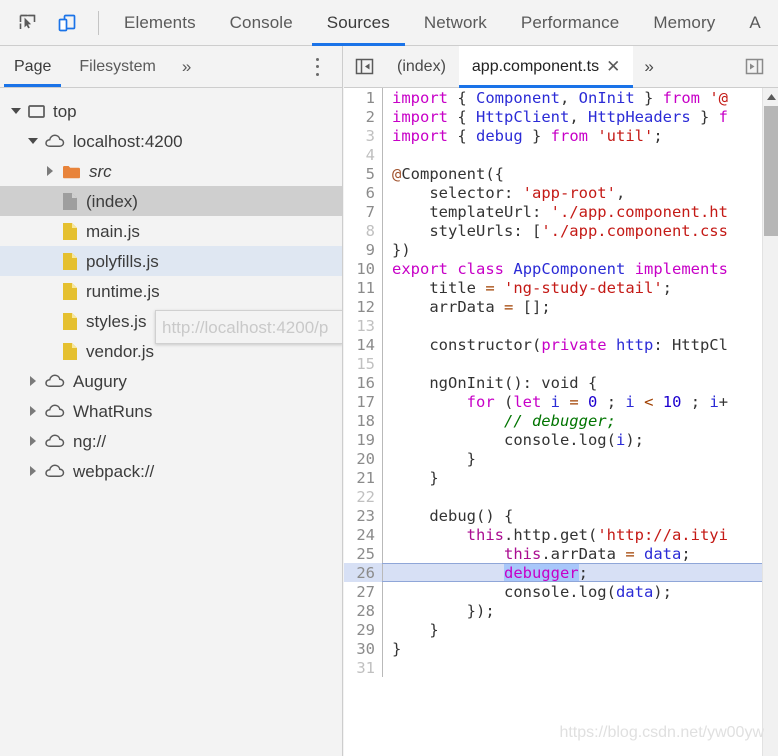 The height and width of the screenshot is (756, 778). I want to click on device-toolbar-icon, so click(67, 23).